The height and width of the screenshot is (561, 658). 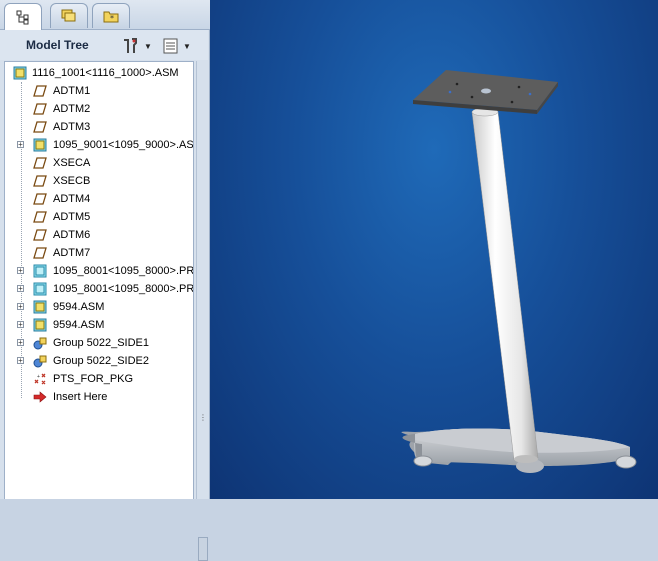 I want to click on tree-item: XSECA, so click(x=99, y=163).